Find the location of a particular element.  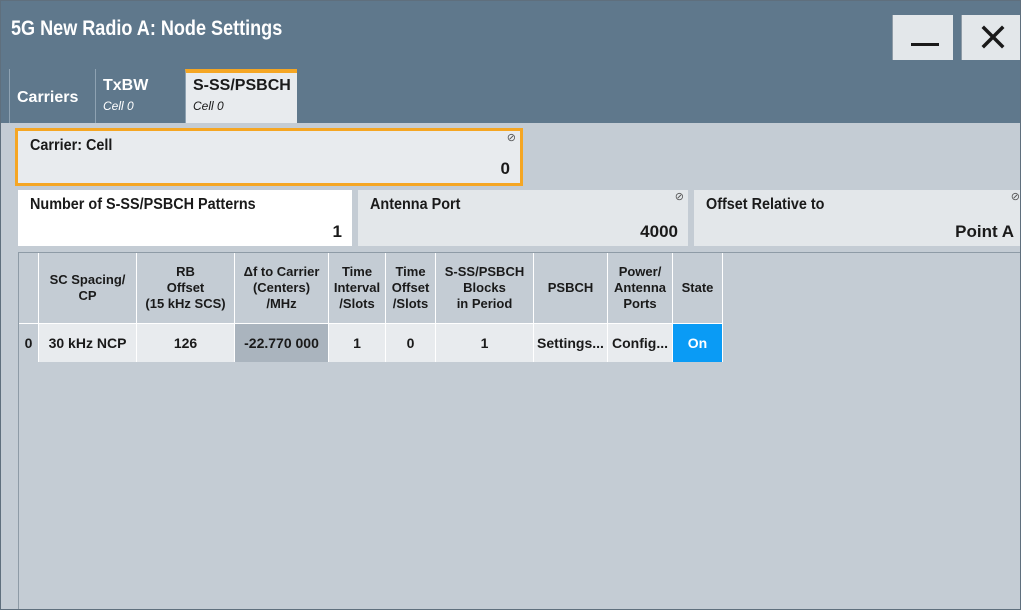

minimize-button is located at coordinates (922, 37).